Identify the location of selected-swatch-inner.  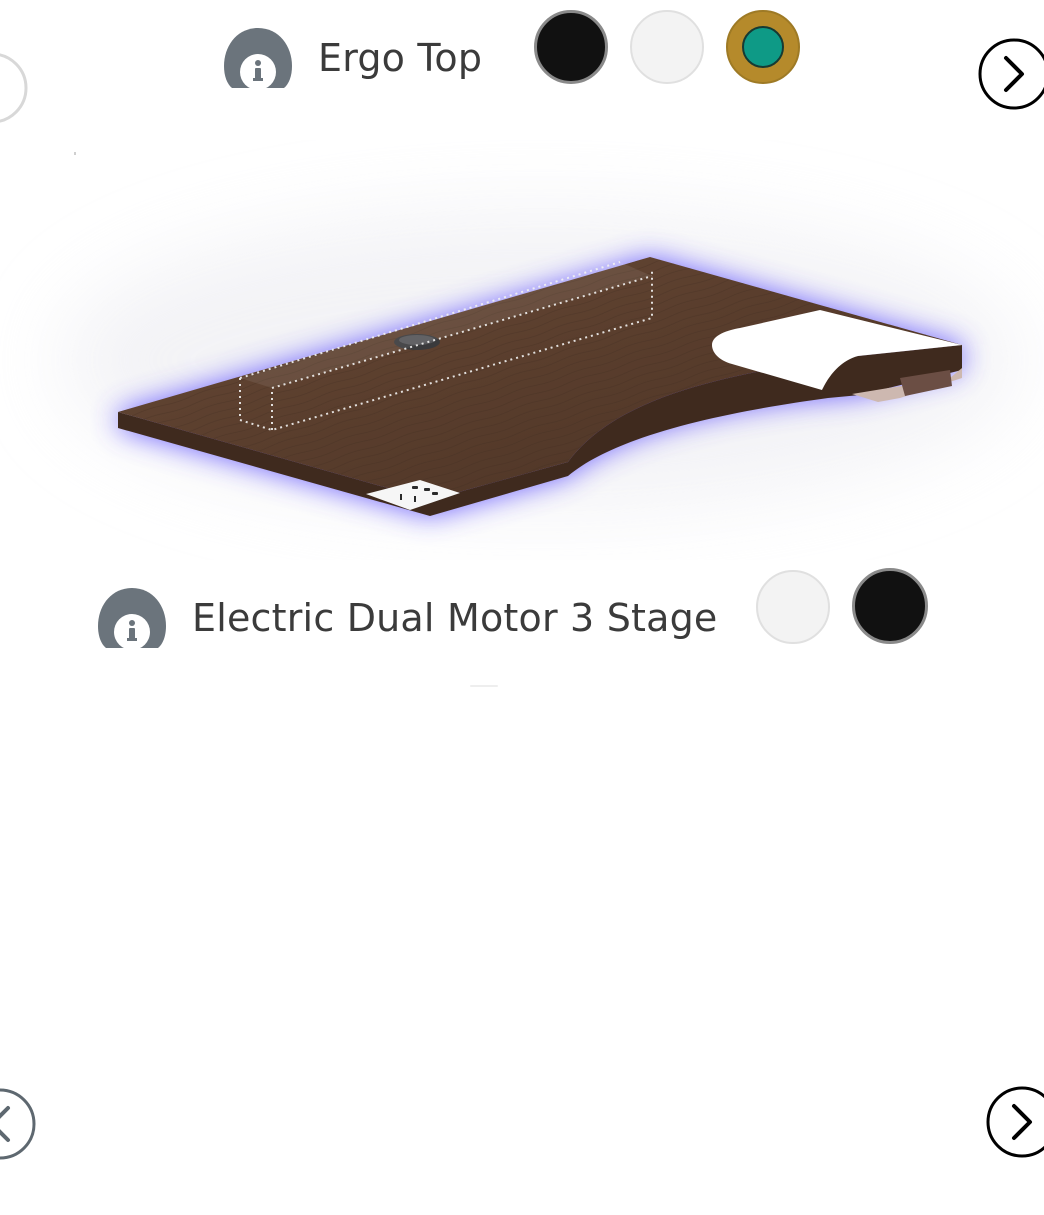
(763, 47).